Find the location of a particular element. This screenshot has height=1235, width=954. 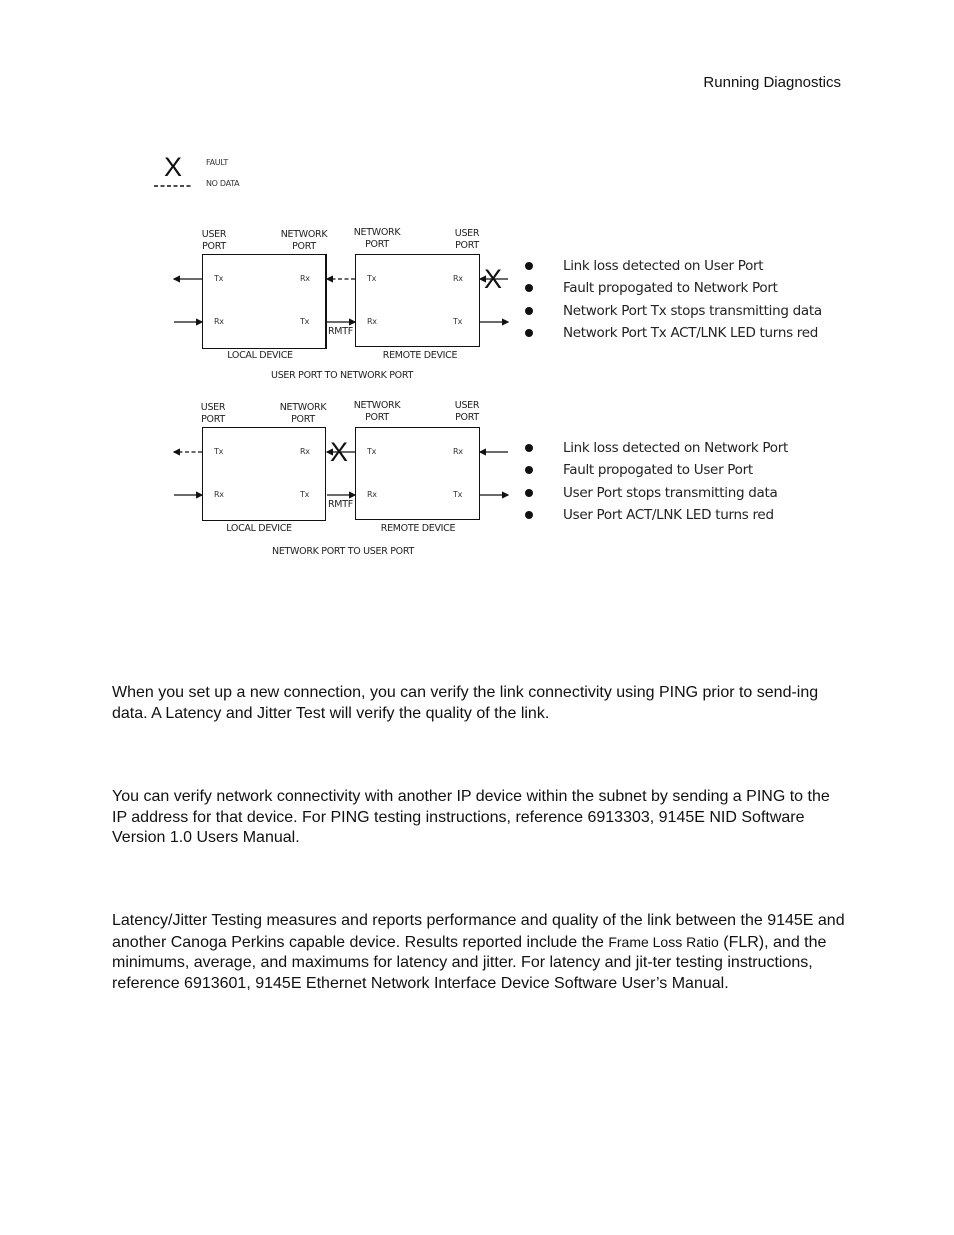

d1-local-left-bottom: Rx is located at coordinates (219, 321).